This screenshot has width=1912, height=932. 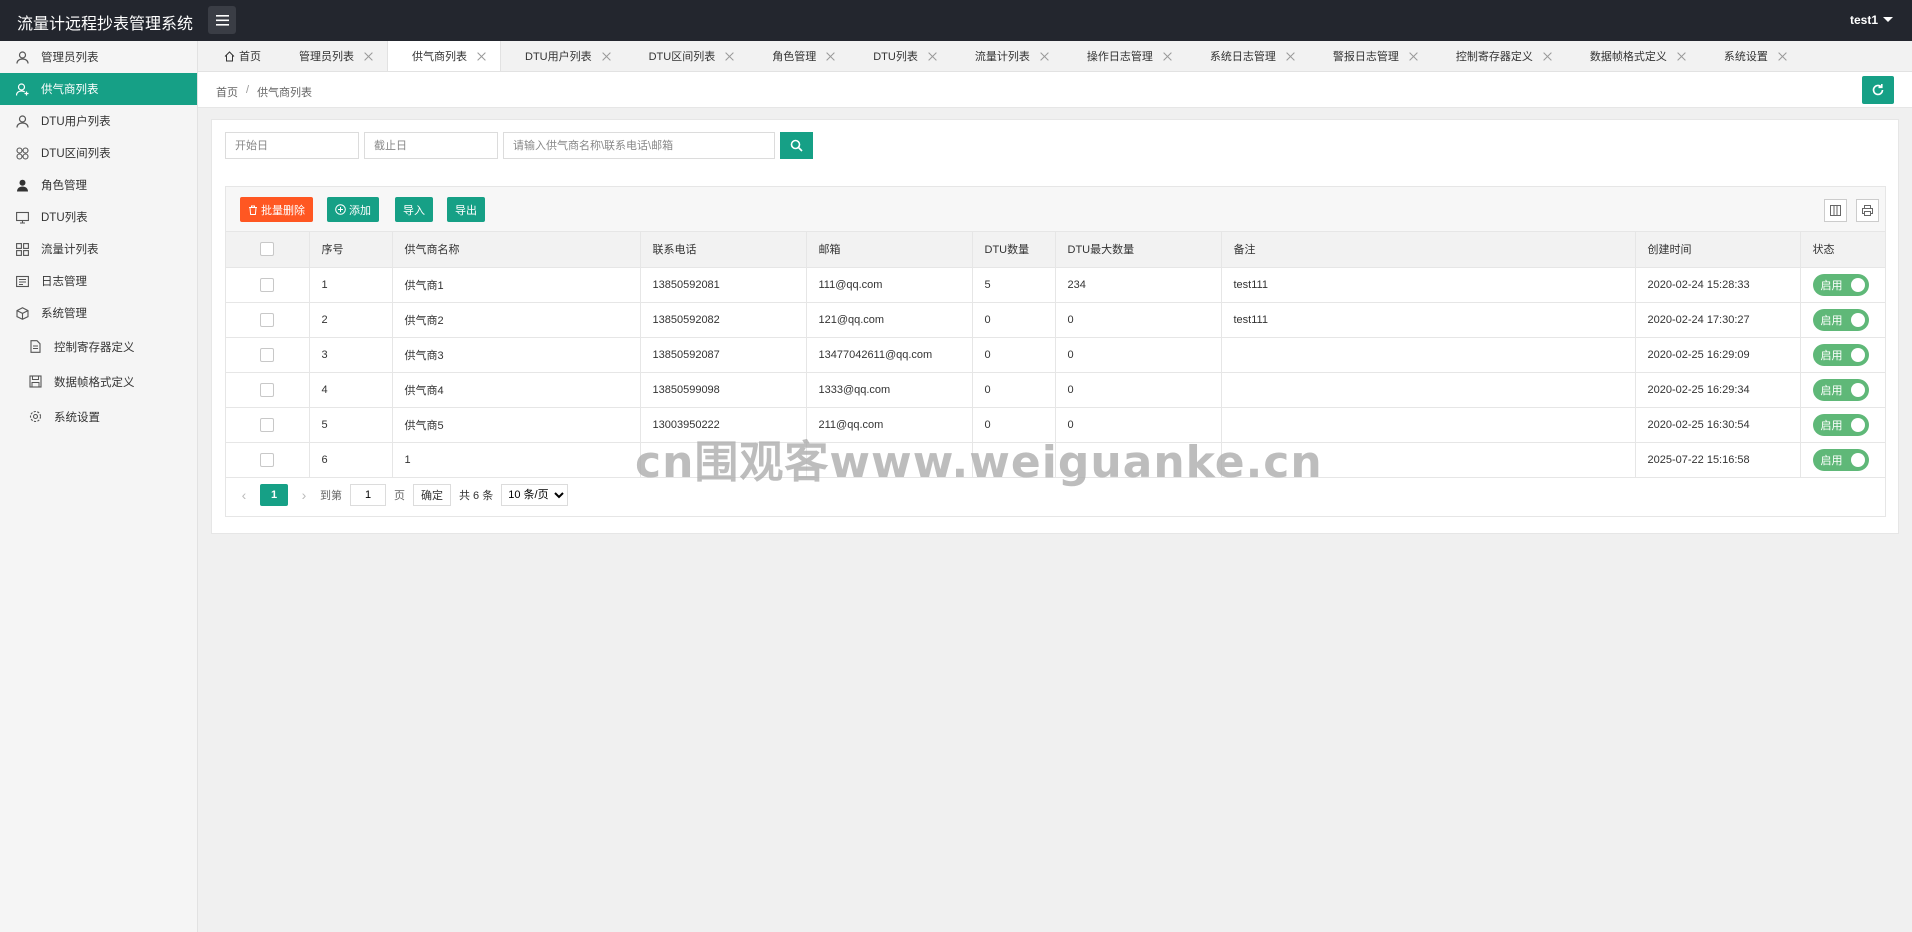 What do you see at coordinates (516, 250) in the screenshot?
I see `column-header: 供气商名称` at bounding box center [516, 250].